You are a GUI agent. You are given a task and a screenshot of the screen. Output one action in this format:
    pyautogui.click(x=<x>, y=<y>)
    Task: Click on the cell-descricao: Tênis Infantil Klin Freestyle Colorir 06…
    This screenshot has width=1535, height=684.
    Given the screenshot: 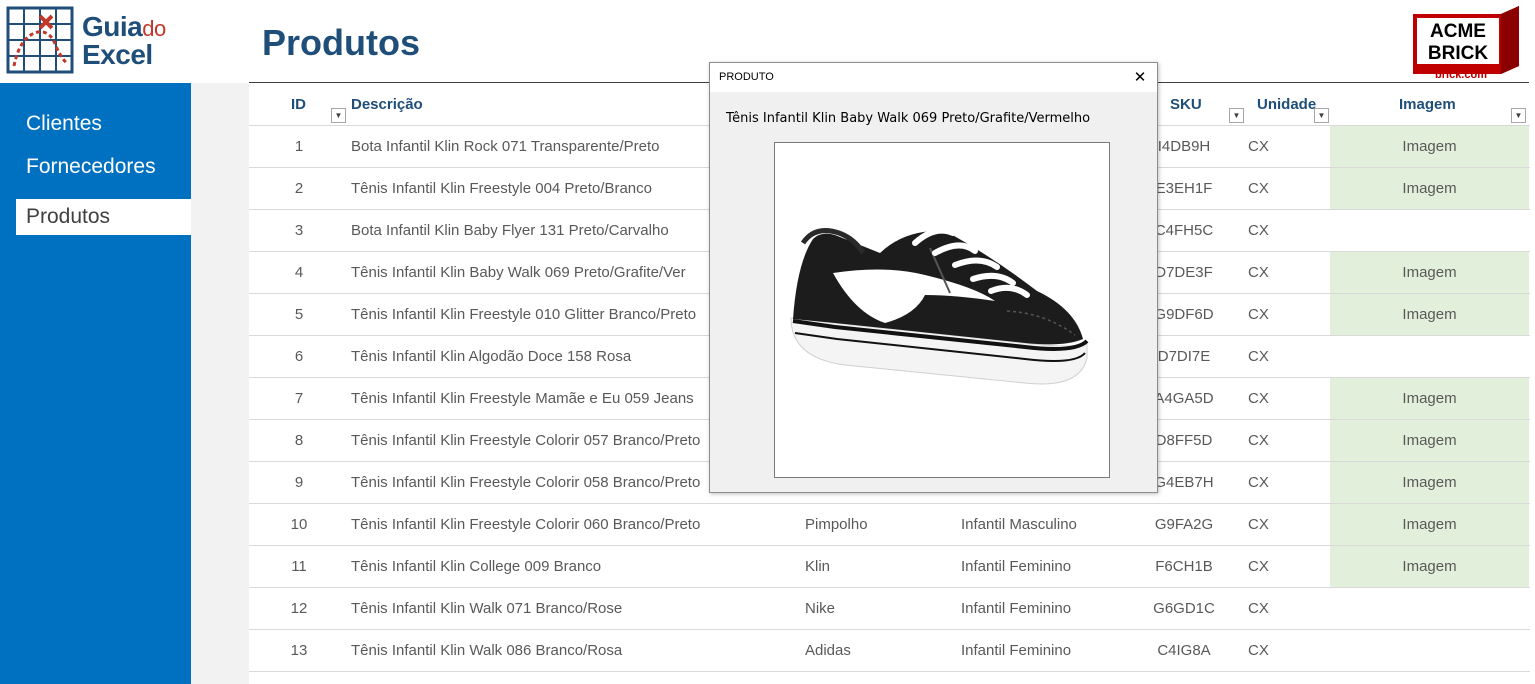 What is the action you would take?
    pyautogui.click(x=526, y=524)
    